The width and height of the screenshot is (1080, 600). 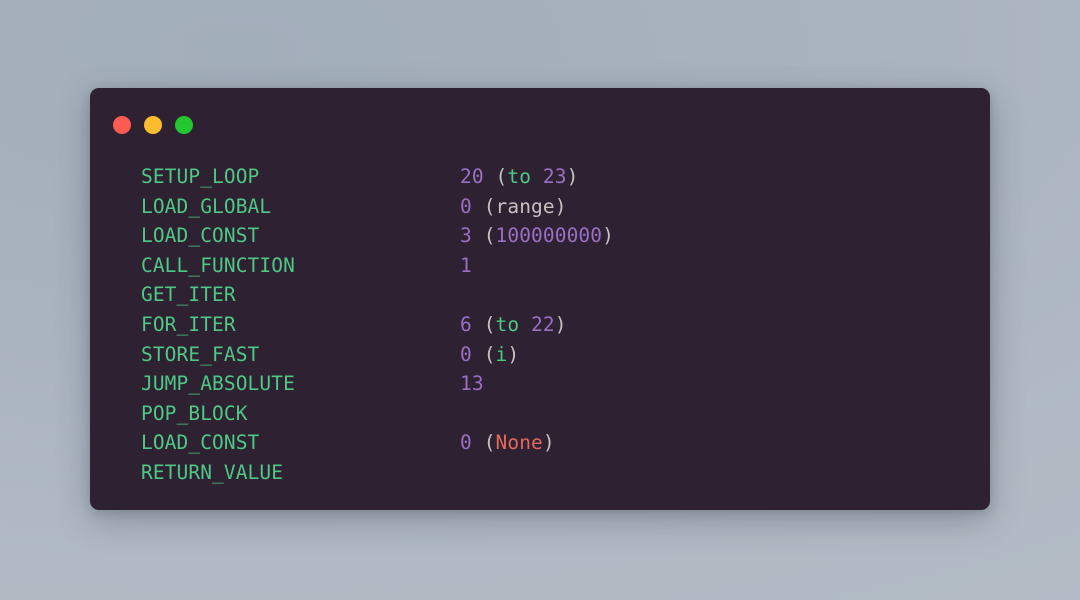 I want to click on opcode-name: FOR_ITER, so click(x=188, y=324).